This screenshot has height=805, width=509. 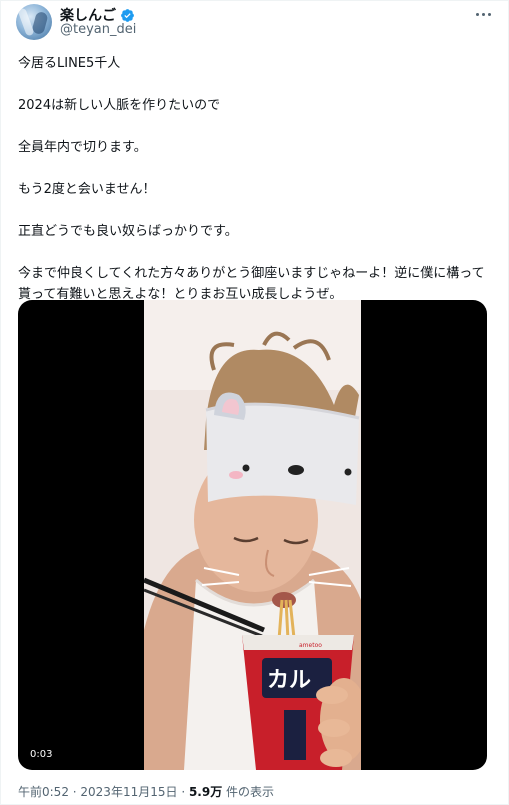 What do you see at coordinates (119, 105) in the screenshot?
I see `tweet-paragraph: 2024は新しい人脈を作りたいので` at bounding box center [119, 105].